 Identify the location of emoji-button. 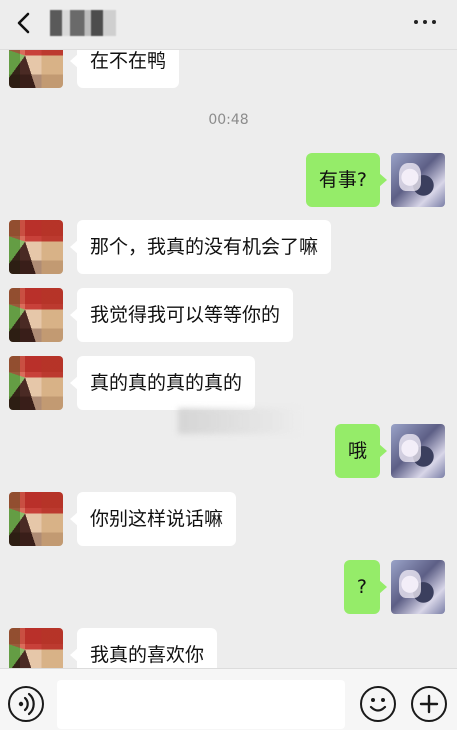
(378, 704).